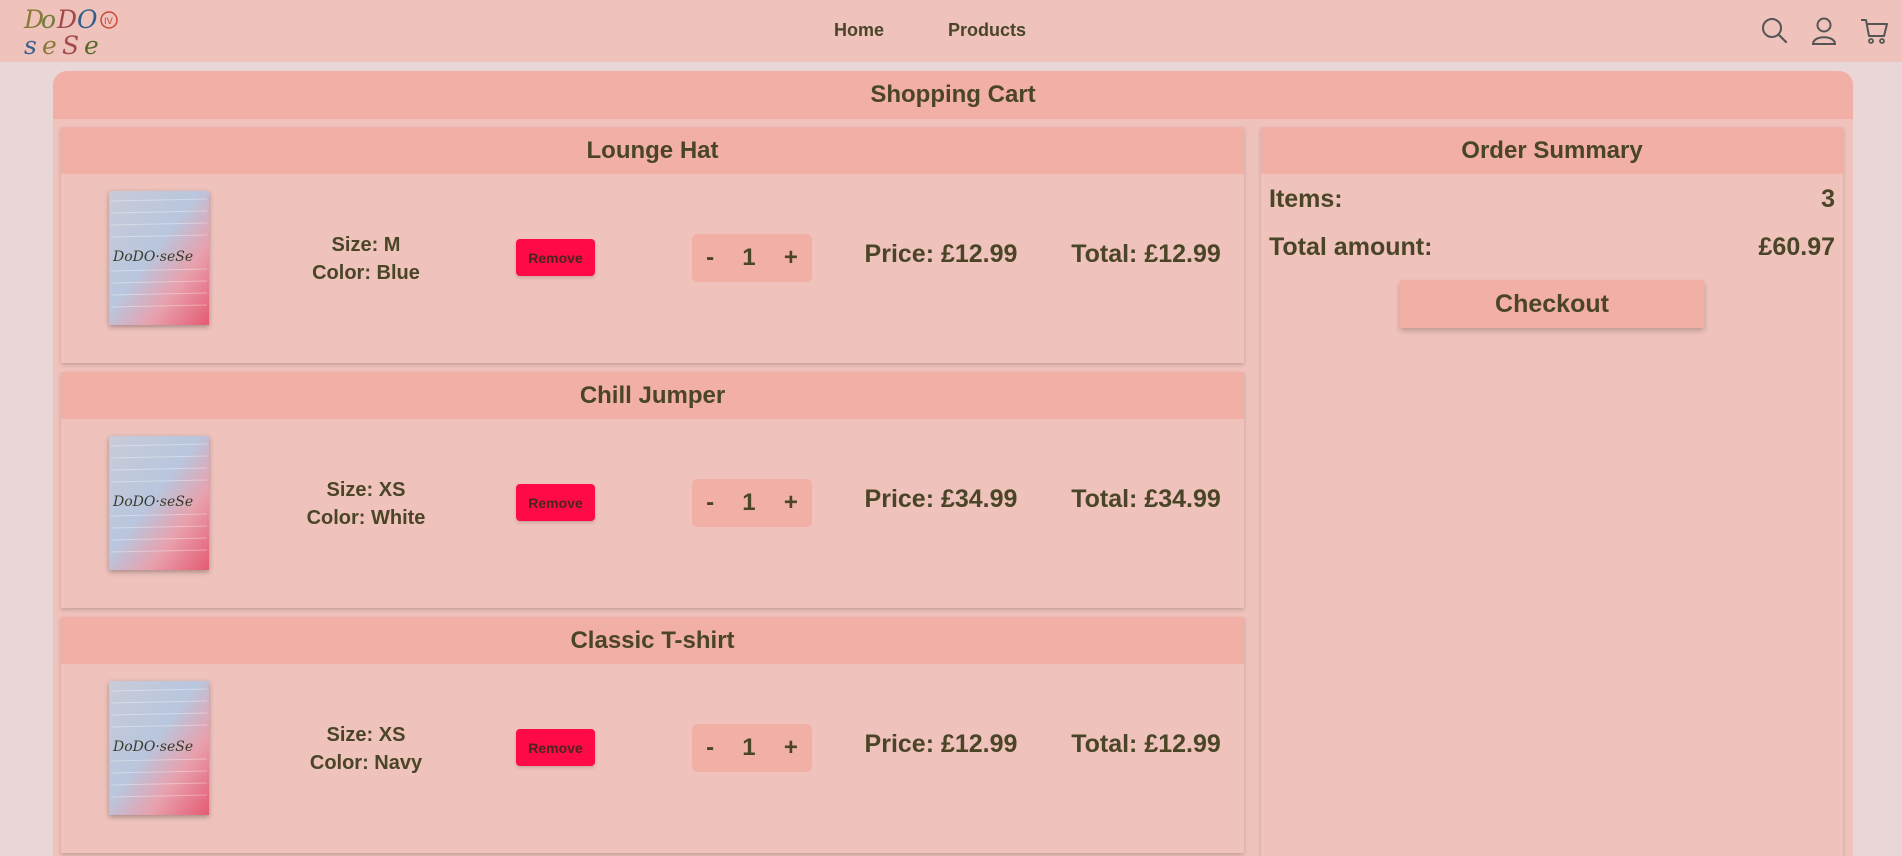 Image resolution: width=1902 pixels, height=856 pixels. Describe the element at coordinates (1796, 247) in the screenshot. I see `total-amount-value: £60.97` at that location.